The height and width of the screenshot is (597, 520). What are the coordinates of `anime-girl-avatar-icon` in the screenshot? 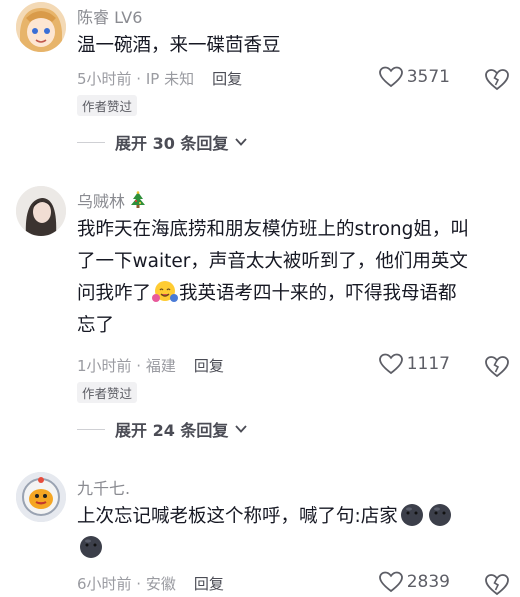 It's located at (41, 27).